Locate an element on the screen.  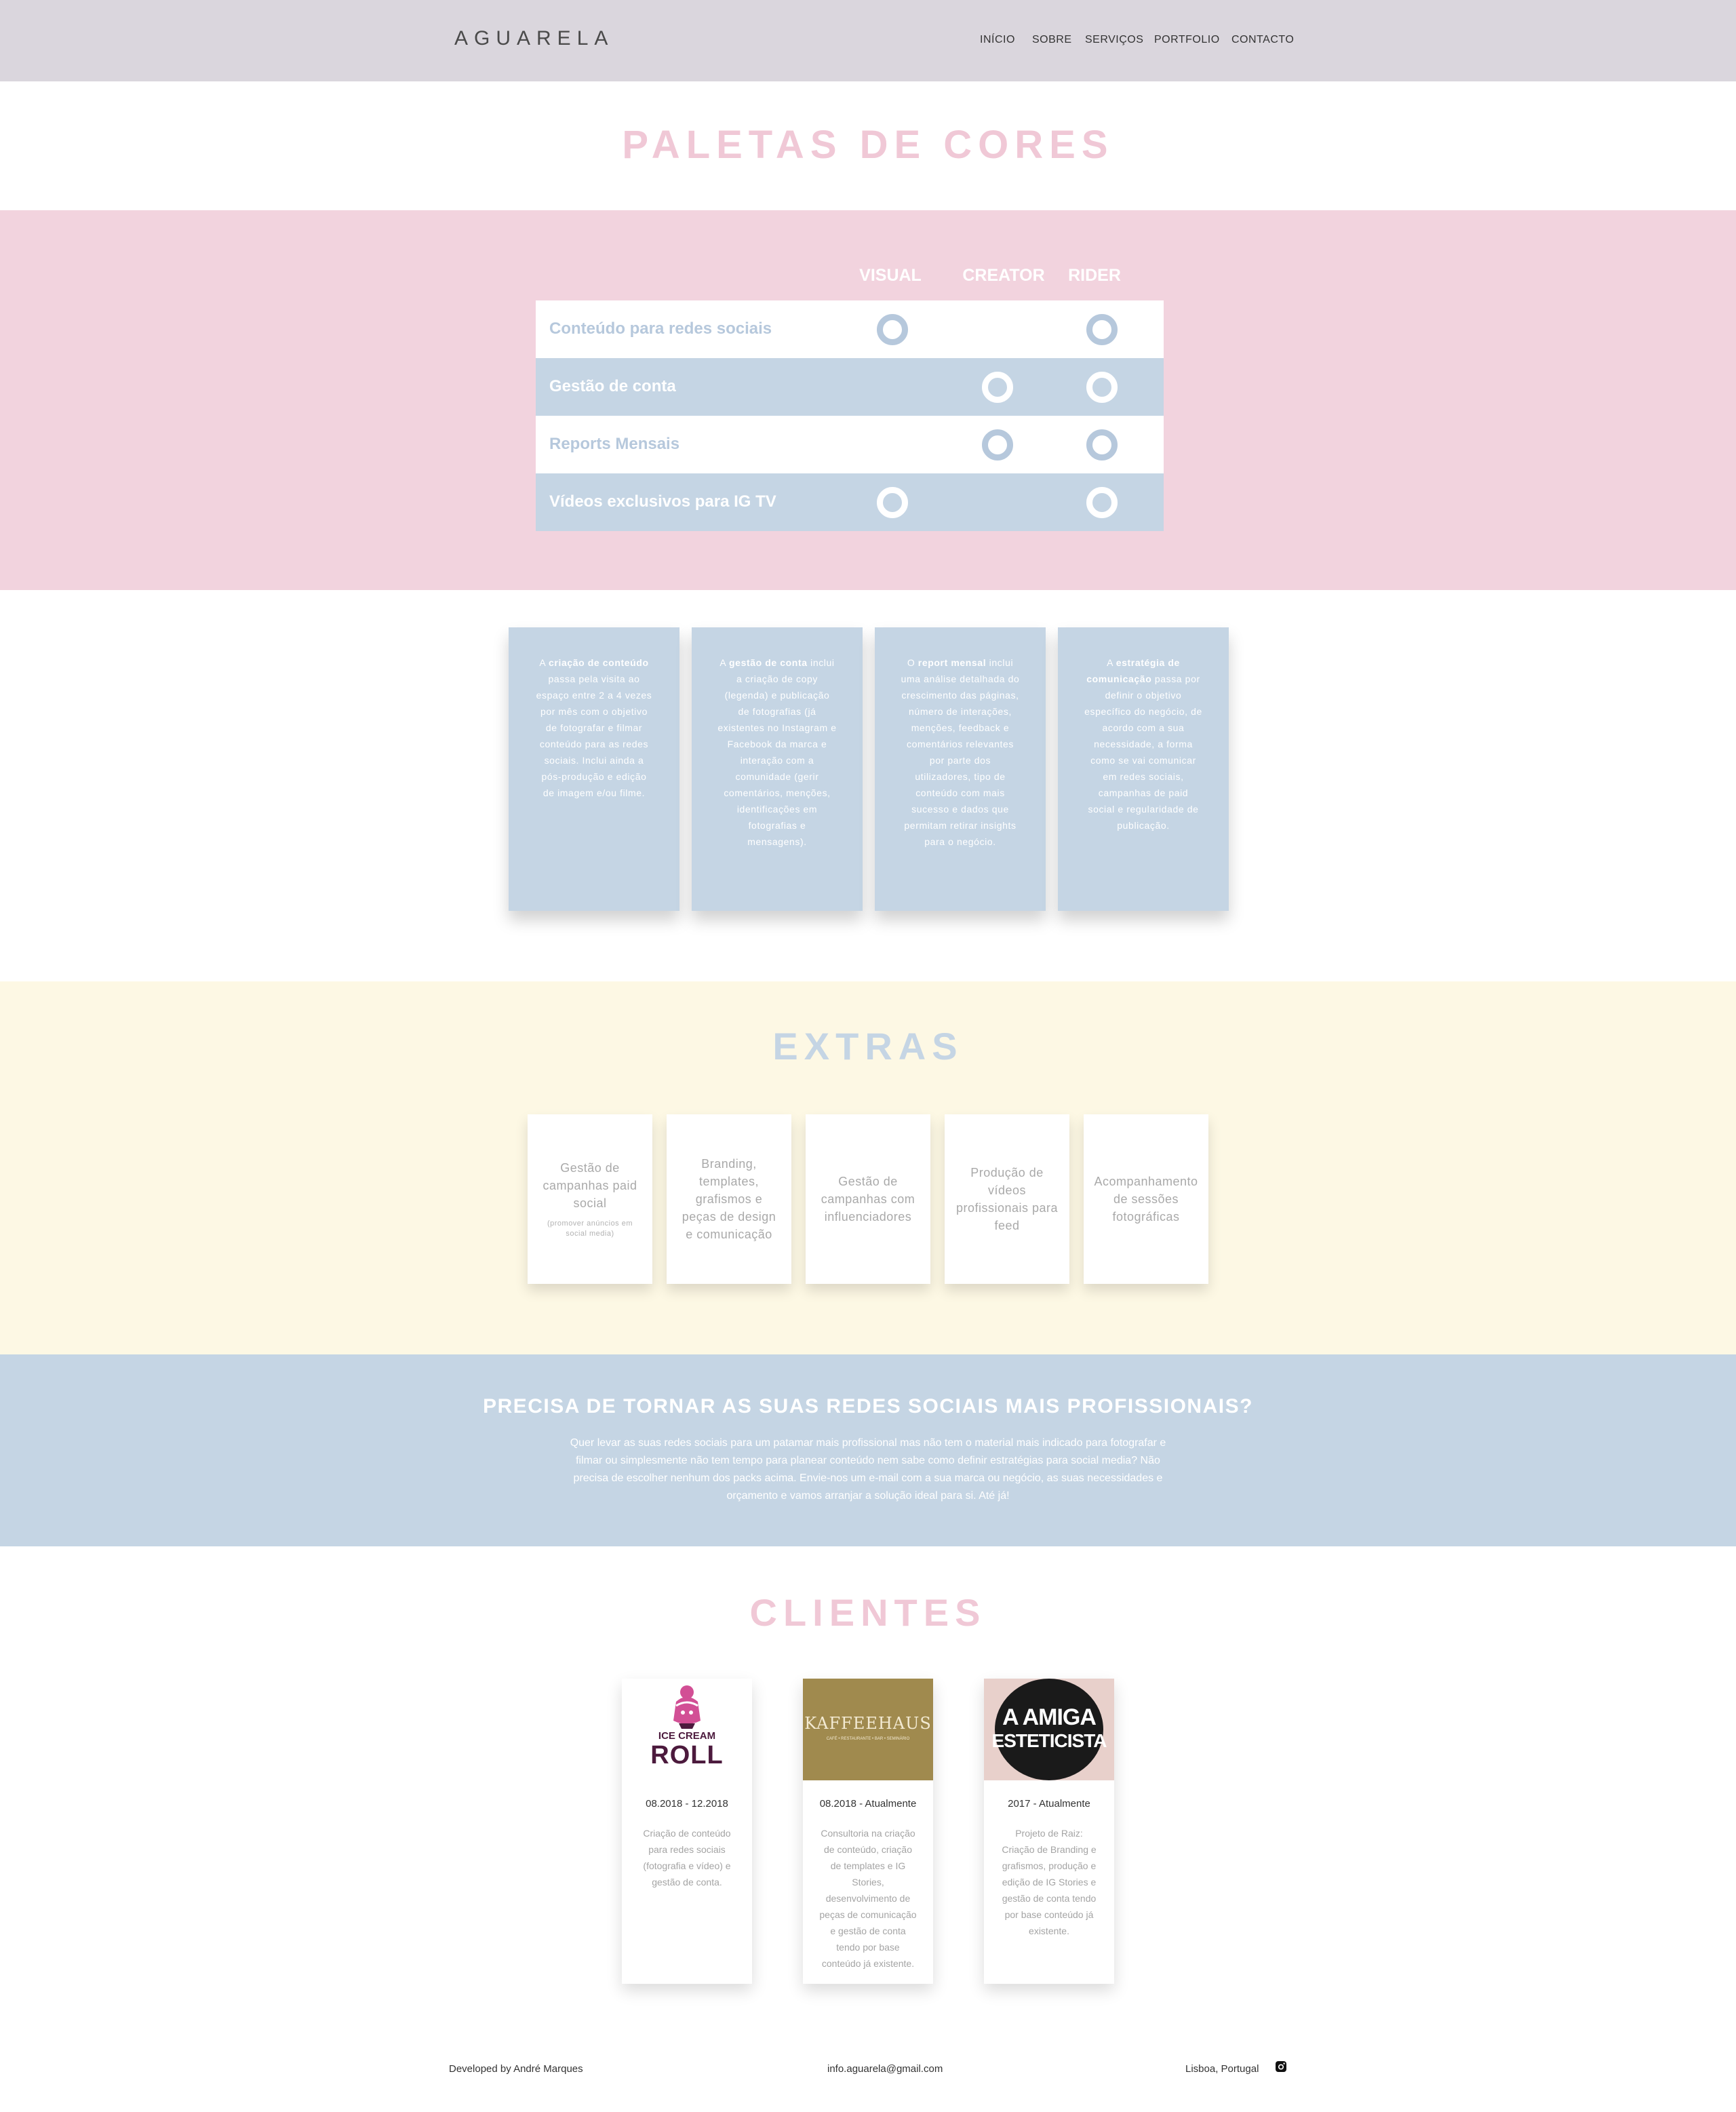
nav-inicio: INÍCIO is located at coordinates (997, 40).